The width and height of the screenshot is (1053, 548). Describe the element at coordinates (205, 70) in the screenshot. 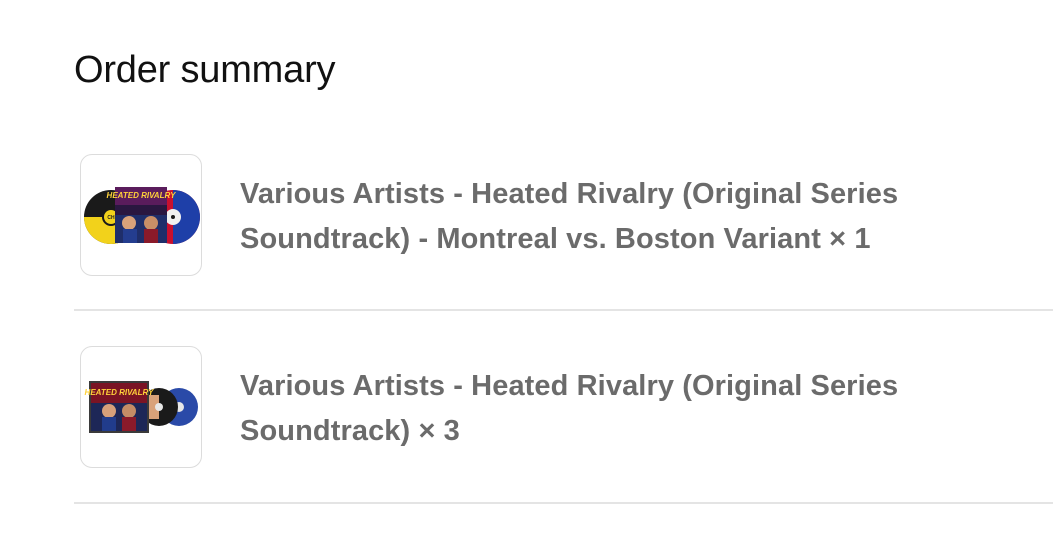

I see `order-summary-title: Order summary` at that location.